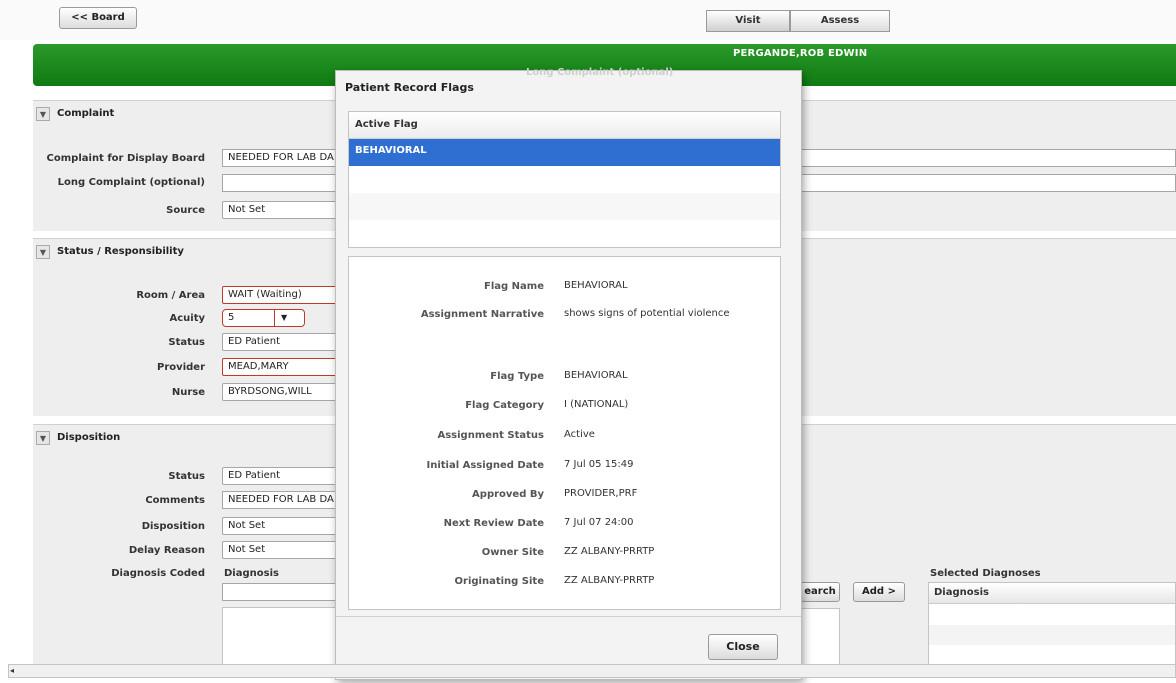 The image size is (1176, 683). Describe the element at coordinates (599, 464) in the screenshot. I see `detail-value: 7 Jul 05 15:49` at that location.